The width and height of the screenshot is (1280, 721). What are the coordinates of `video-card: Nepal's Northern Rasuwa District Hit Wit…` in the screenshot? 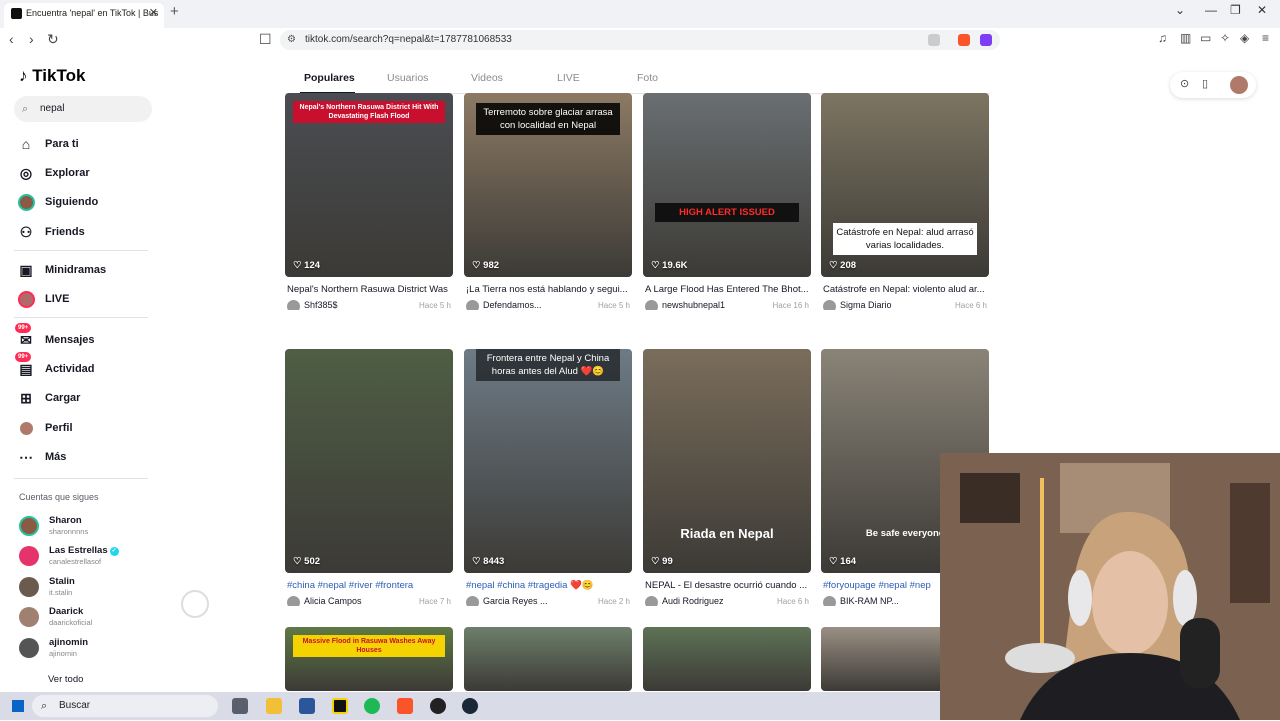 It's located at (369, 201).